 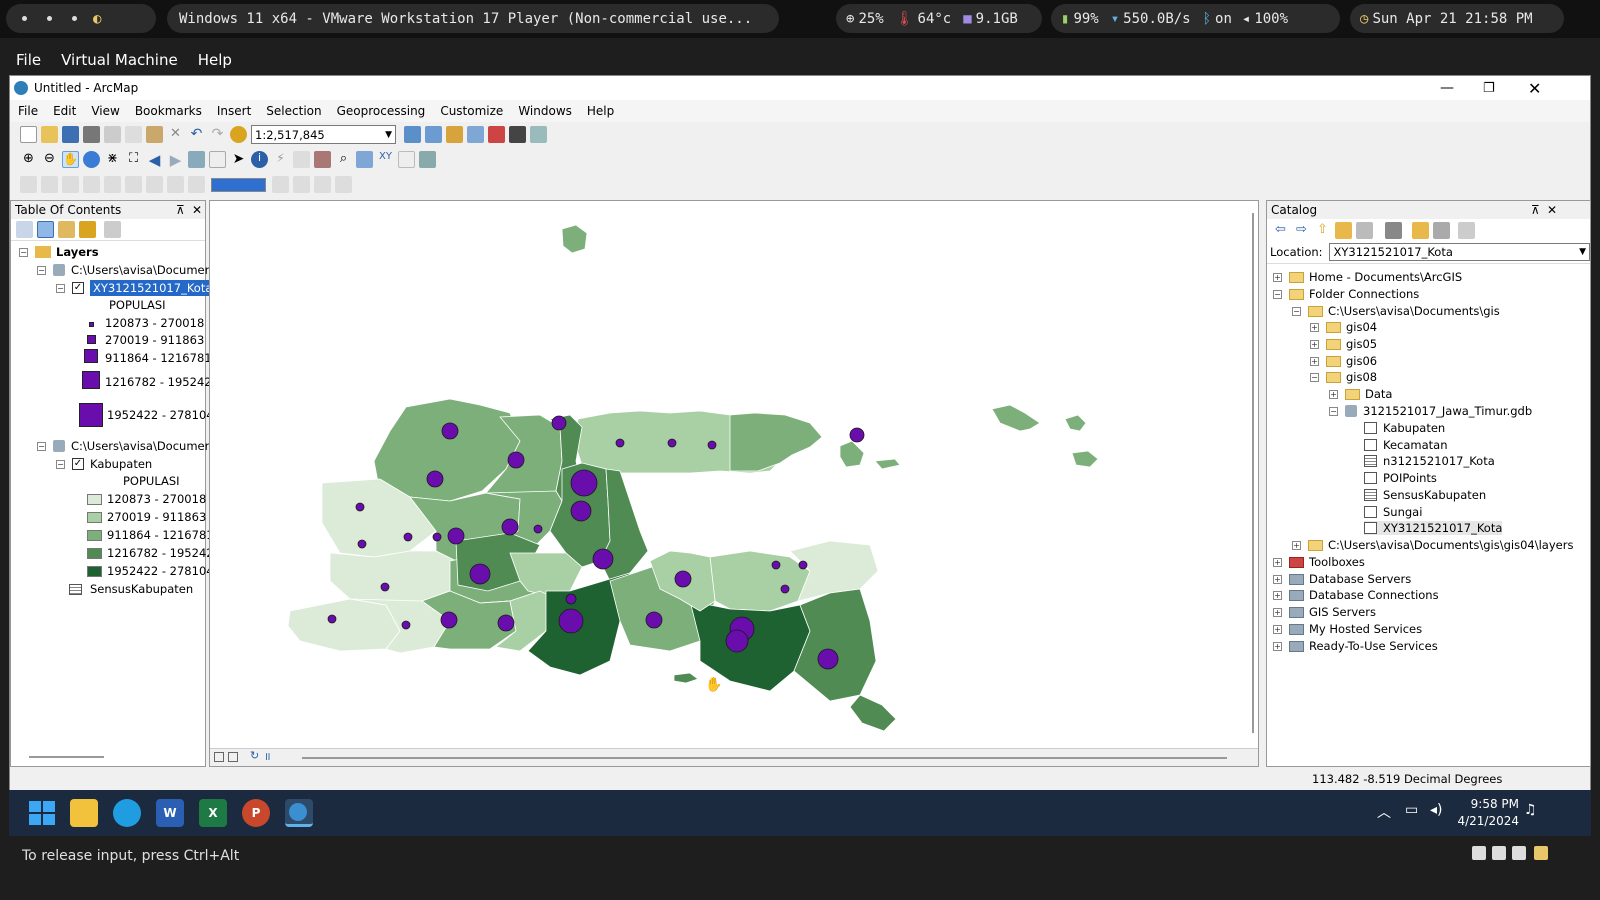 What do you see at coordinates (153, 288) in the screenshot?
I see `toc-layer1-label: XY3121521017_Kota` at bounding box center [153, 288].